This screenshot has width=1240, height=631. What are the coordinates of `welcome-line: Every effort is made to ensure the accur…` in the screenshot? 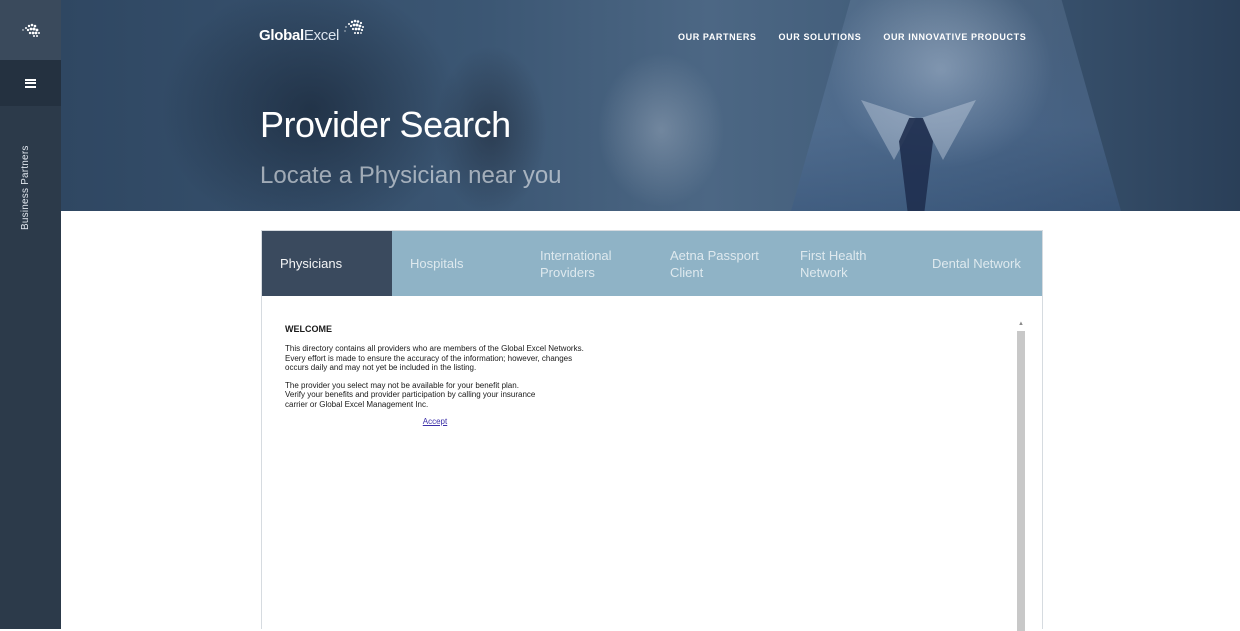 It's located at (429, 358).